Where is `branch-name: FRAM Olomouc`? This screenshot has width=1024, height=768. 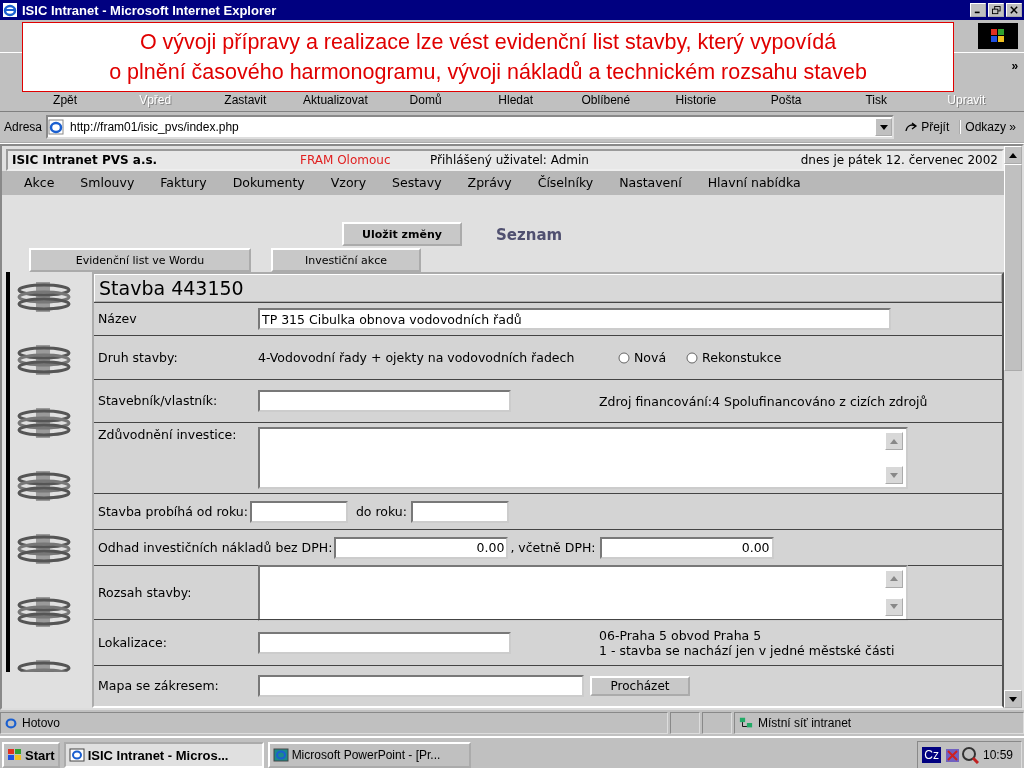 branch-name: FRAM Olomouc is located at coordinates (346, 159).